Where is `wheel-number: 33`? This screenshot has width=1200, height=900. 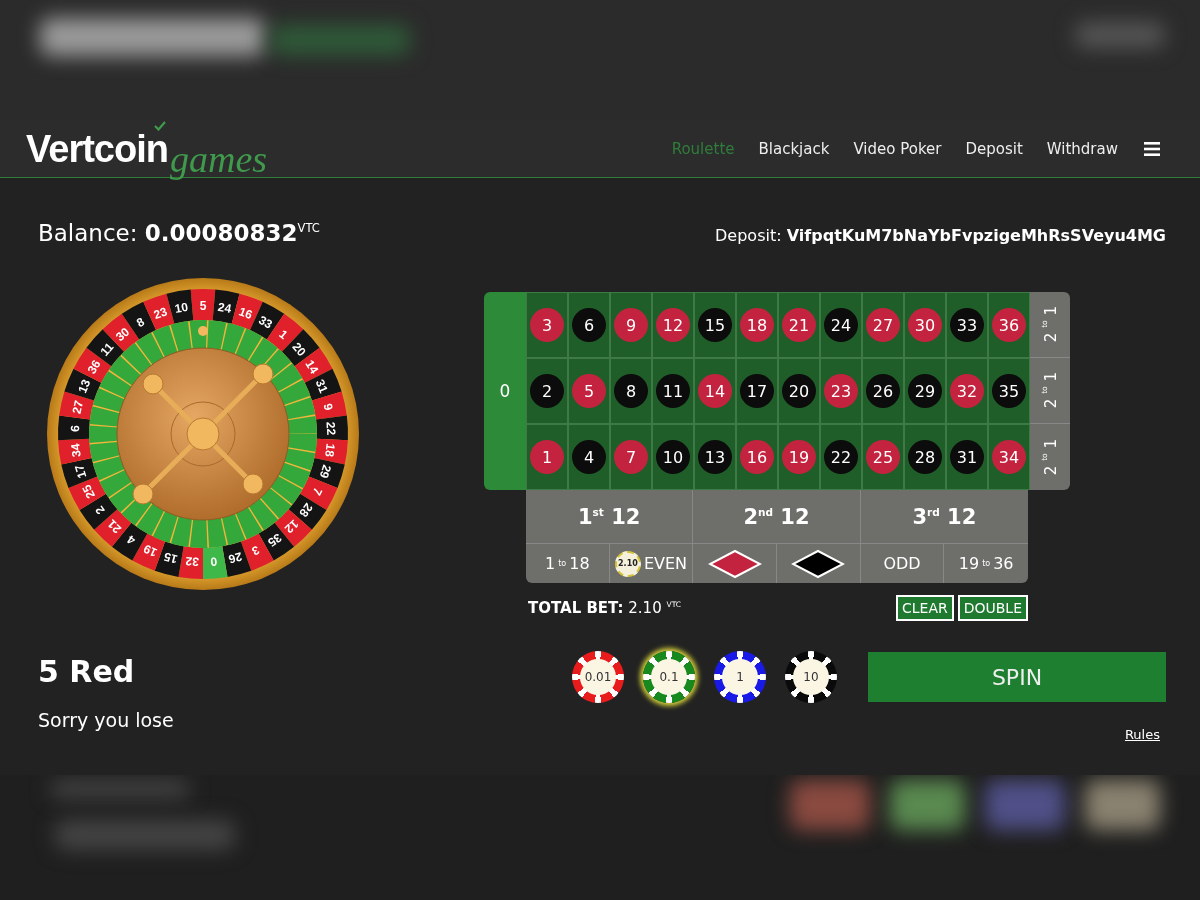
wheel-number: 33 is located at coordinates (265, 322).